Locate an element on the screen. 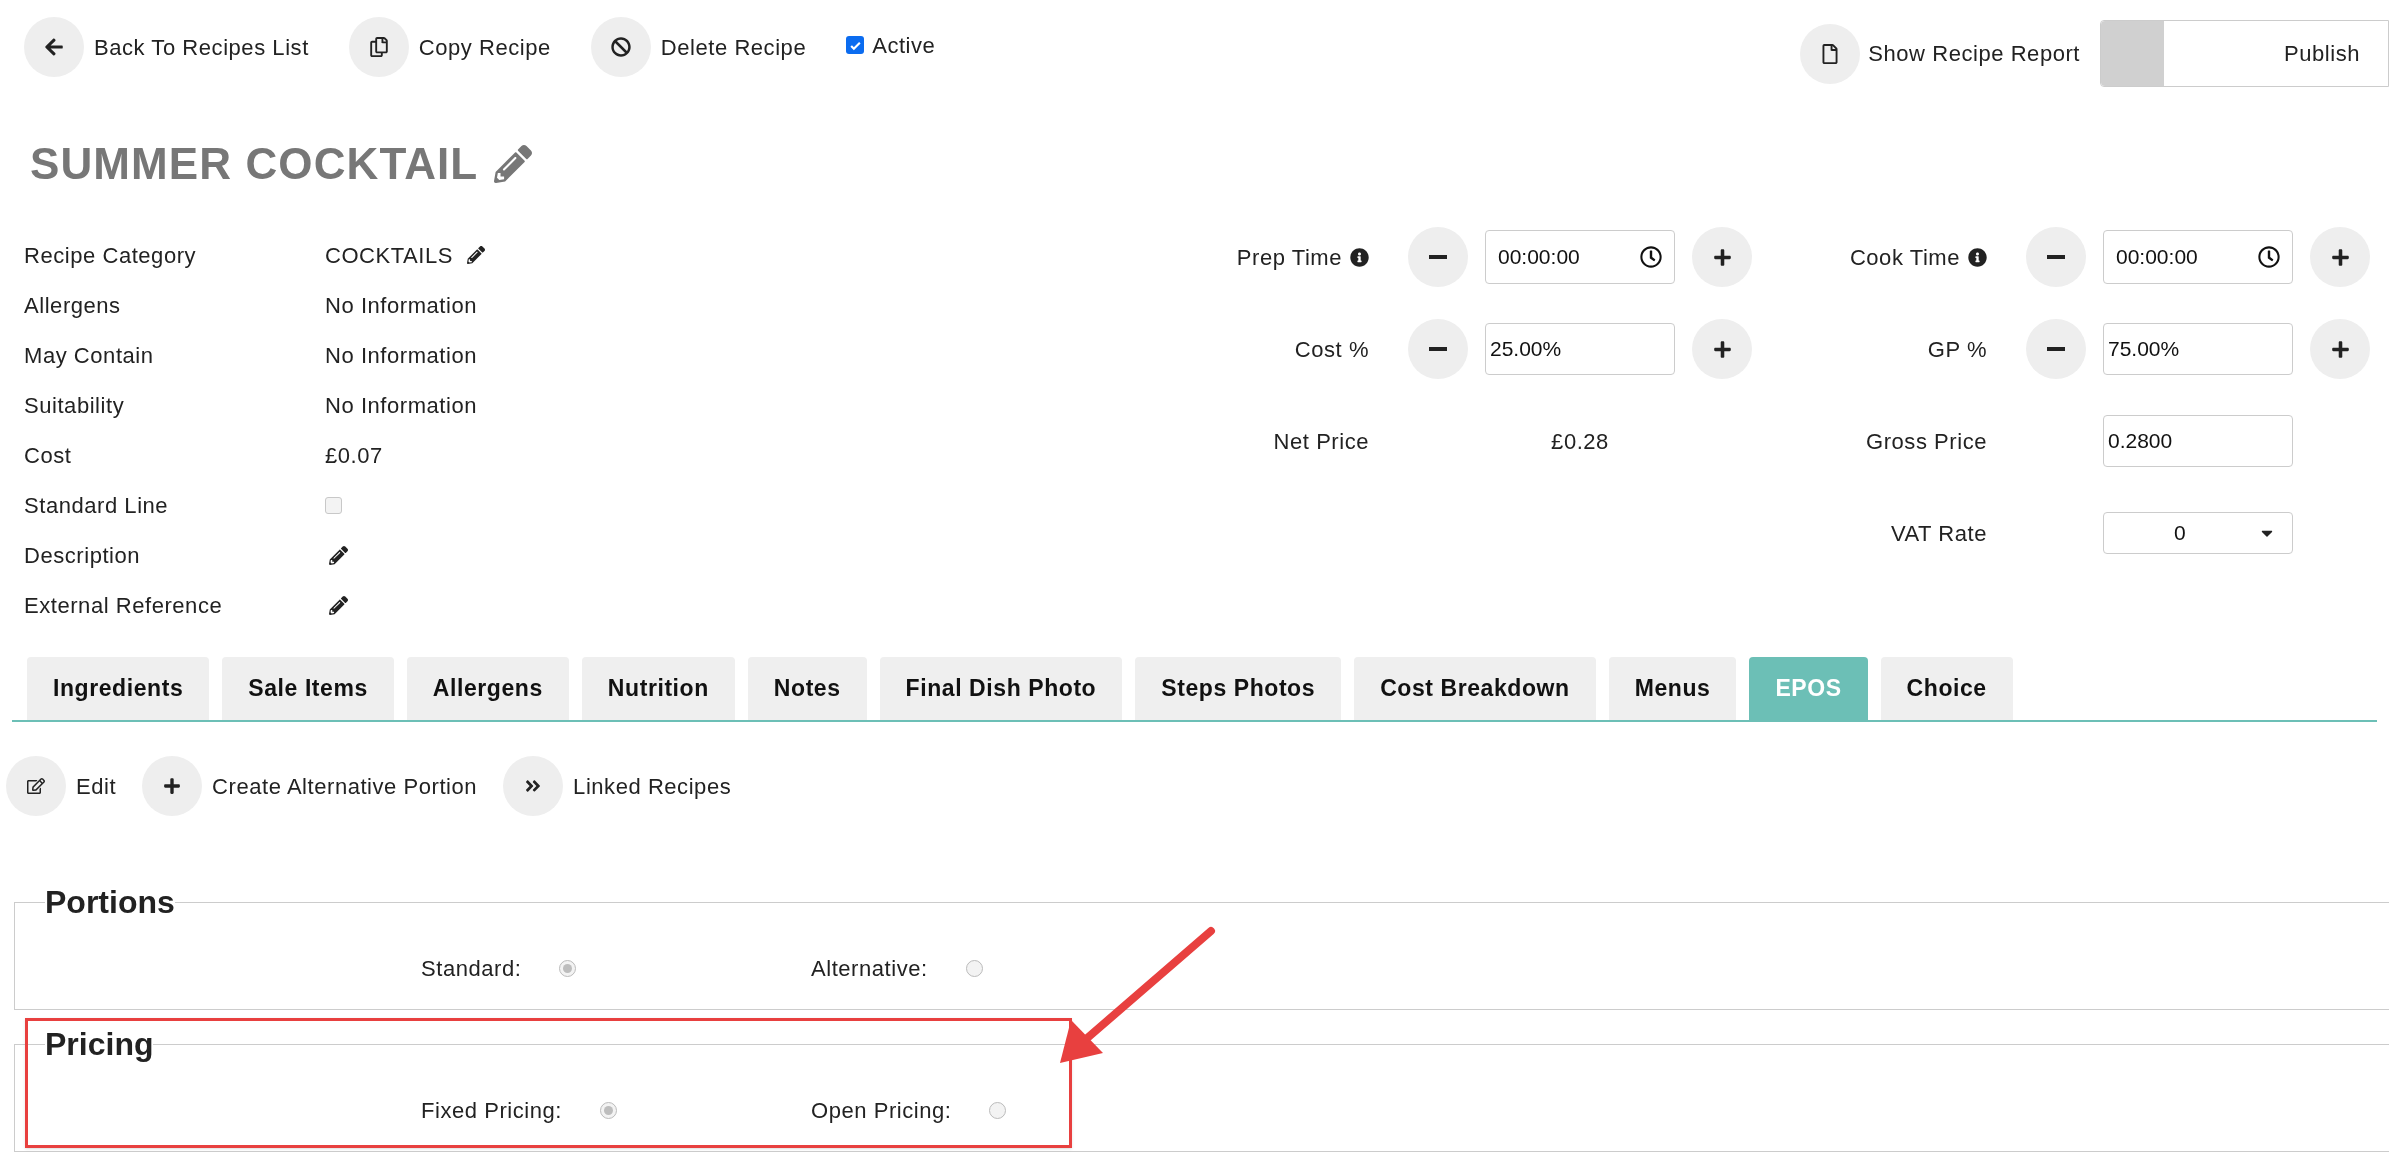  input-field: 25.00% is located at coordinates (1580, 349).